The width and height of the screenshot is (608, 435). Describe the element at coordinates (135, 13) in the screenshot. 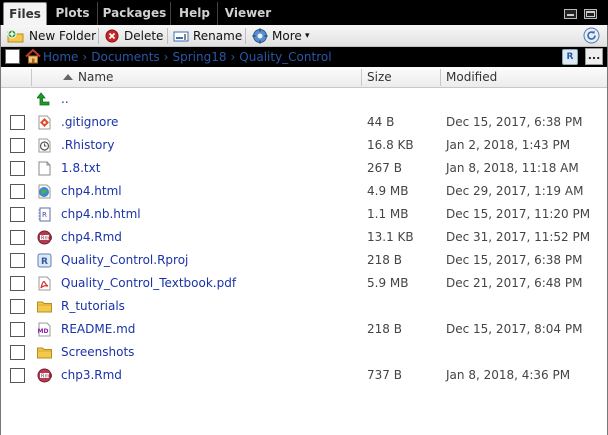

I see `tab-packages: Packages` at that location.